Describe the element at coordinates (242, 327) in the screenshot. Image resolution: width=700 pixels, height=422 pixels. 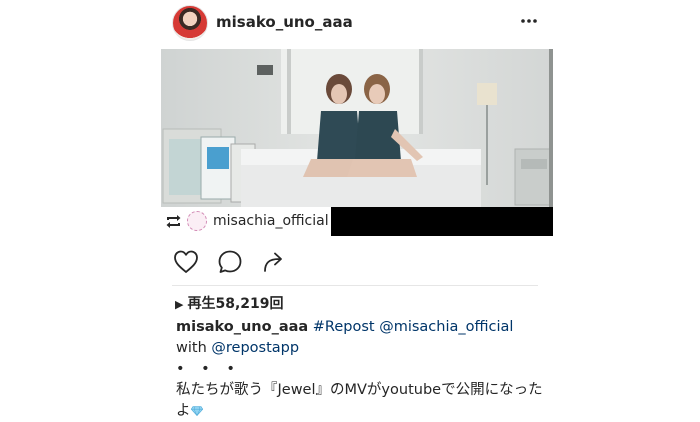
I see `caption-username: misako_uno_aaa` at that location.